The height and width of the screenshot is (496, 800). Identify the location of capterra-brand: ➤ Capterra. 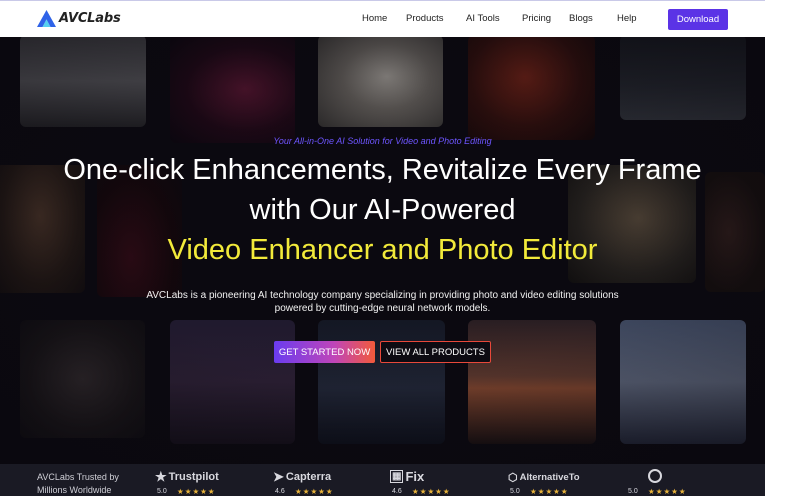
(302, 477).